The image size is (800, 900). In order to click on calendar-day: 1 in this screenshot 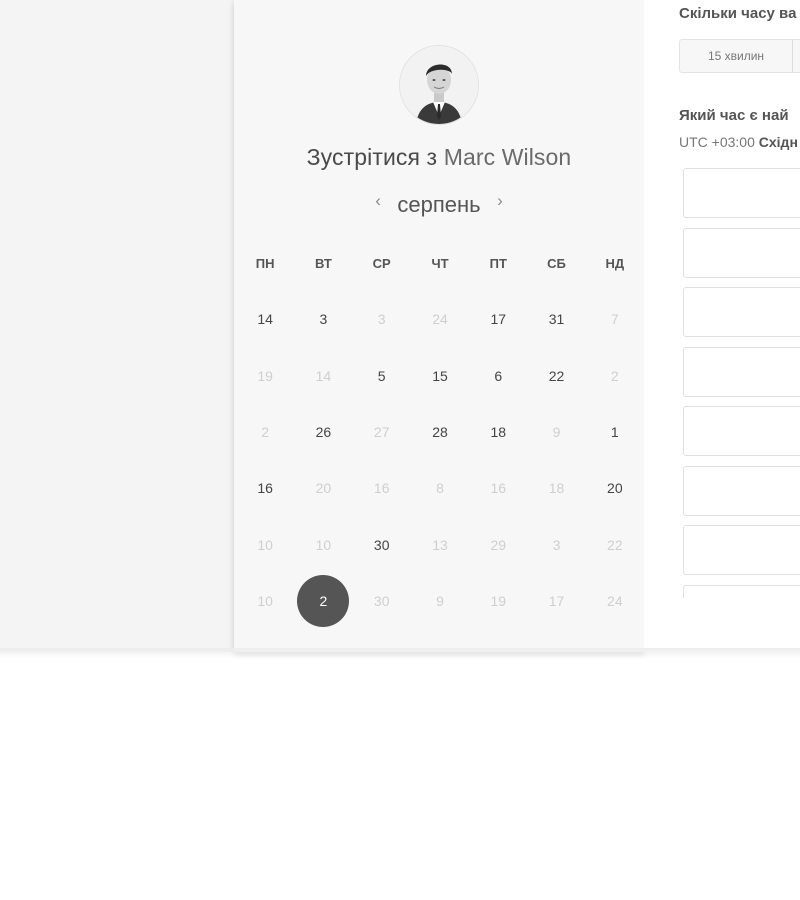, I will do `click(615, 432)`.